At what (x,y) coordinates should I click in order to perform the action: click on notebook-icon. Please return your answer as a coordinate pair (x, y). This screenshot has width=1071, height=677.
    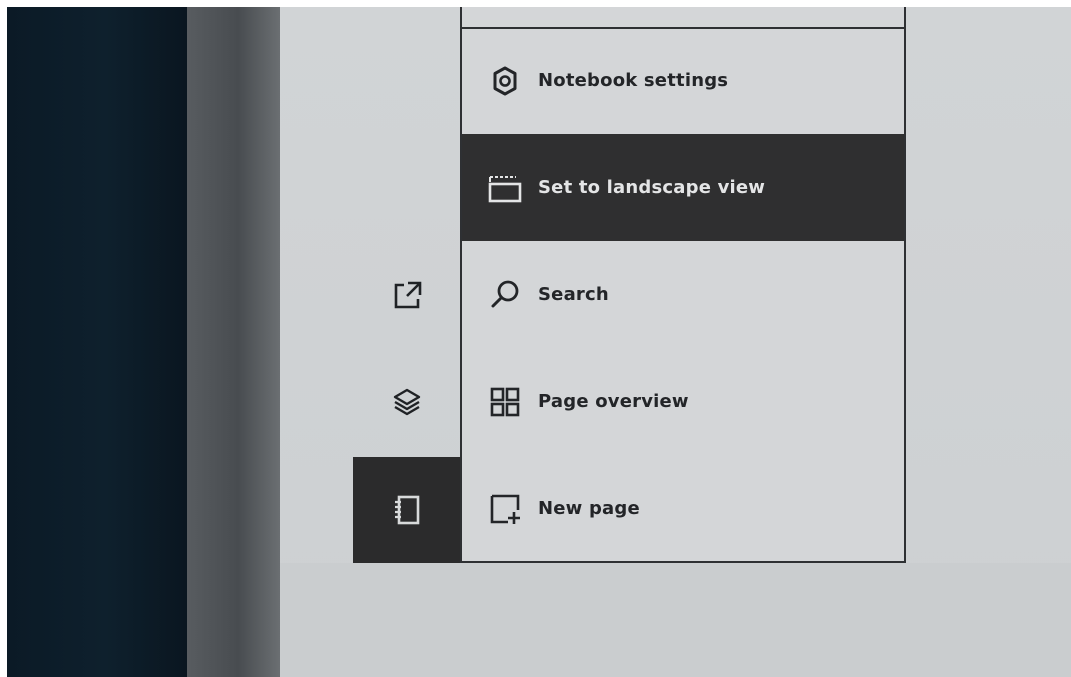
    Looking at the image, I should click on (406, 510).